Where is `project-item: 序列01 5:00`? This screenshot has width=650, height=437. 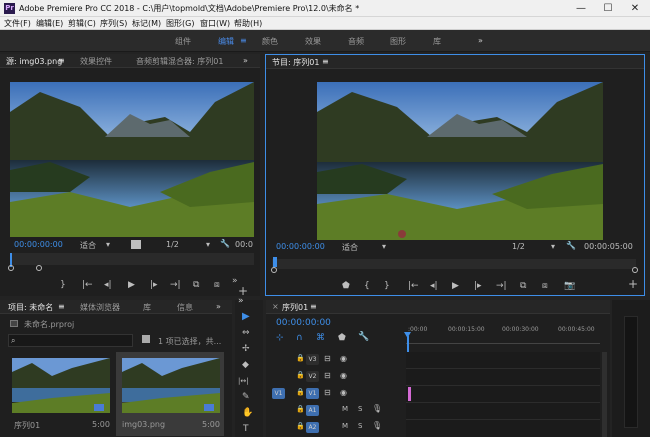
project-item: 序列01 5:00 is located at coordinates (60, 394).